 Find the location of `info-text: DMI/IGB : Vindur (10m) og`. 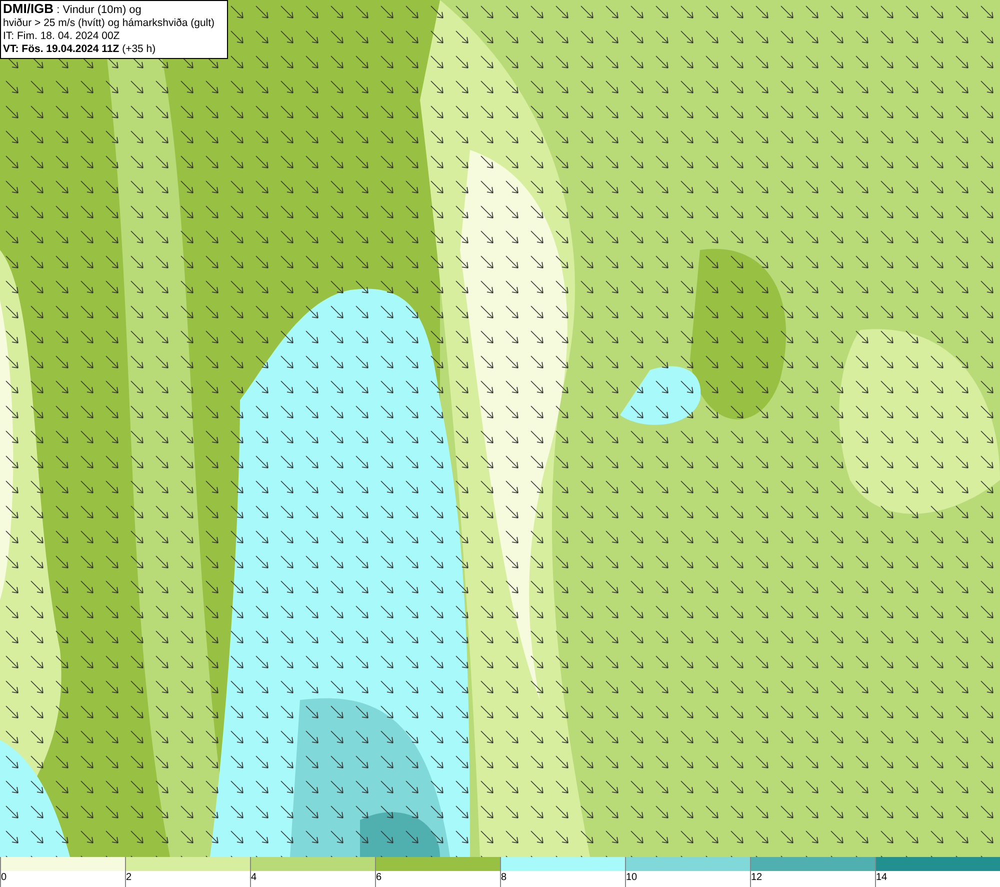

info-text: DMI/IGB : Vindur (10m) og is located at coordinates (72, 9).